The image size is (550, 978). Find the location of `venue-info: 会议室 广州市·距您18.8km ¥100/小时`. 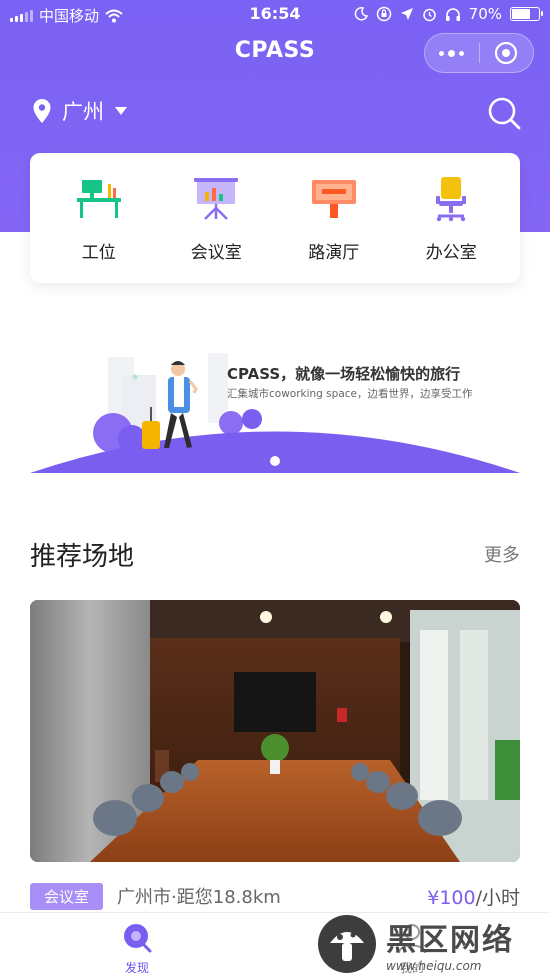

venue-info: 会议室 广州市·距您18.8km ¥100/小时 is located at coordinates (275, 896).